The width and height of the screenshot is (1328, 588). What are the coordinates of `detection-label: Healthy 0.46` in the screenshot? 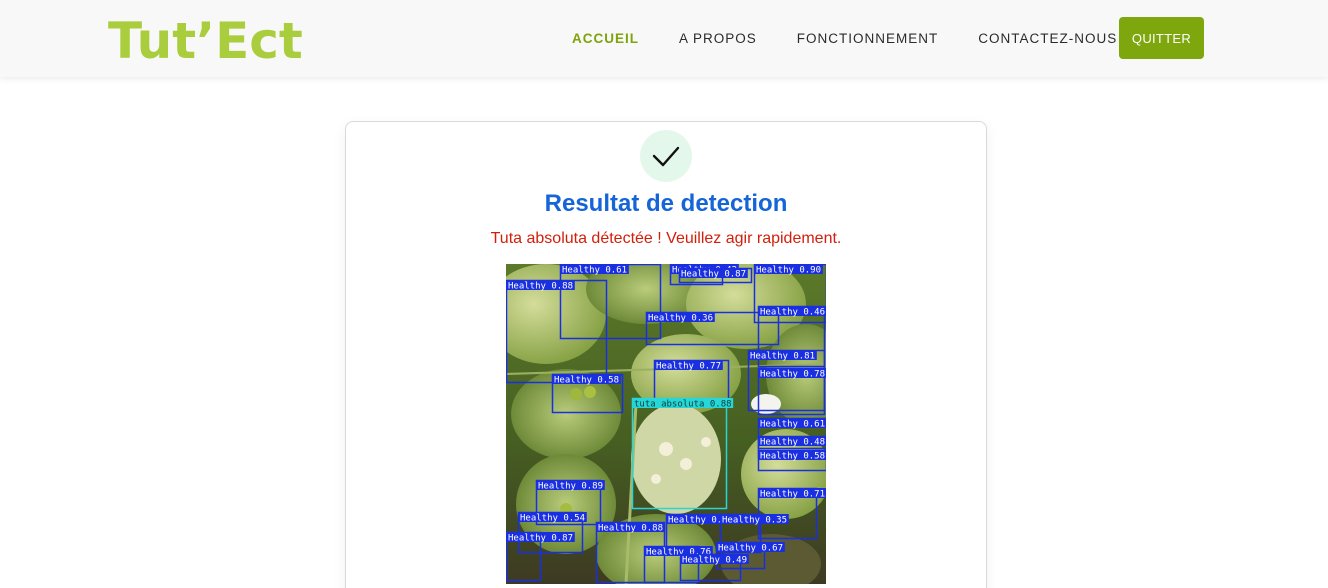 It's located at (792, 313).